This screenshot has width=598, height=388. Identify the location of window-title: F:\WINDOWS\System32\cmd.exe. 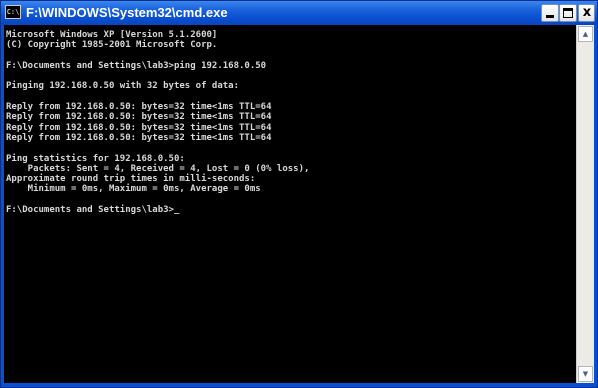
(127, 12).